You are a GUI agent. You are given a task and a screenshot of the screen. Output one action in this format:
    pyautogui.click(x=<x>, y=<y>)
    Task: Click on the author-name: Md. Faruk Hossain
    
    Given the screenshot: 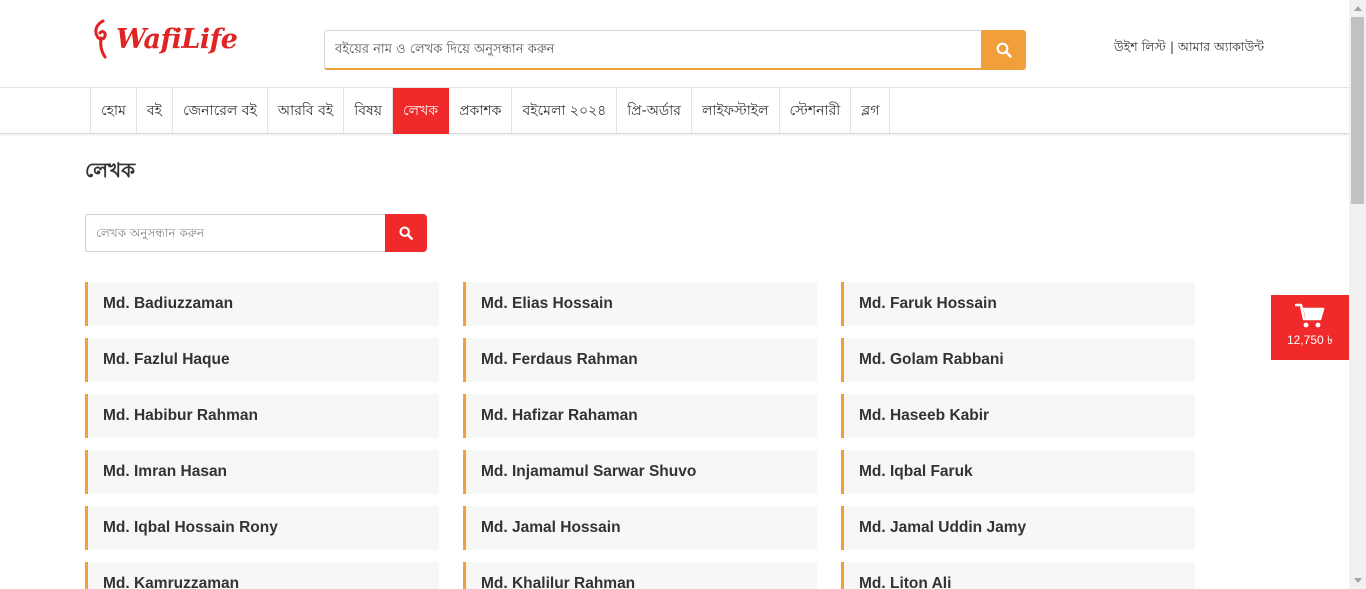 What is the action you would take?
    pyautogui.click(x=928, y=303)
    